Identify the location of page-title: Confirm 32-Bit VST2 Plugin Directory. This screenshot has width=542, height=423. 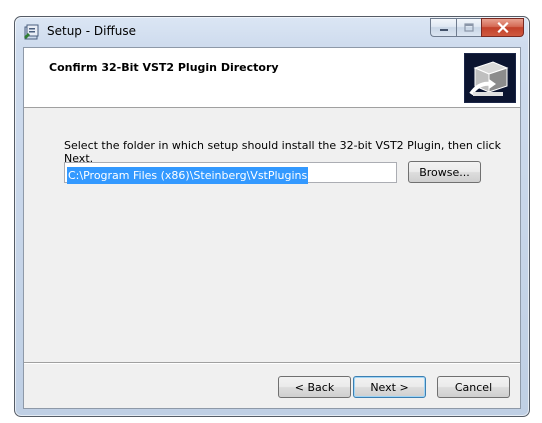
(164, 67).